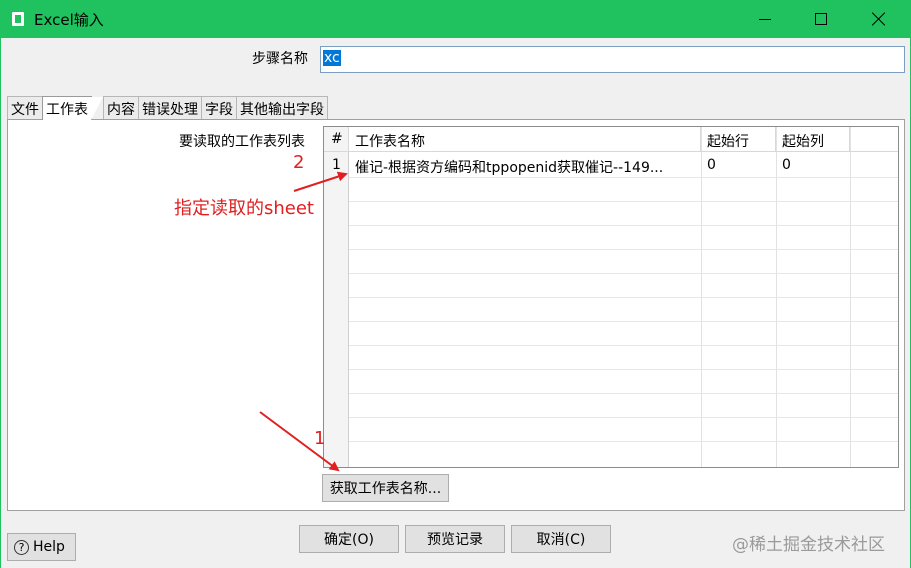 The height and width of the screenshot is (568, 911). What do you see at coordinates (280, 59) in the screenshot?
I see `step-name-label: 步骤名称` at bounding box center [280, 59].